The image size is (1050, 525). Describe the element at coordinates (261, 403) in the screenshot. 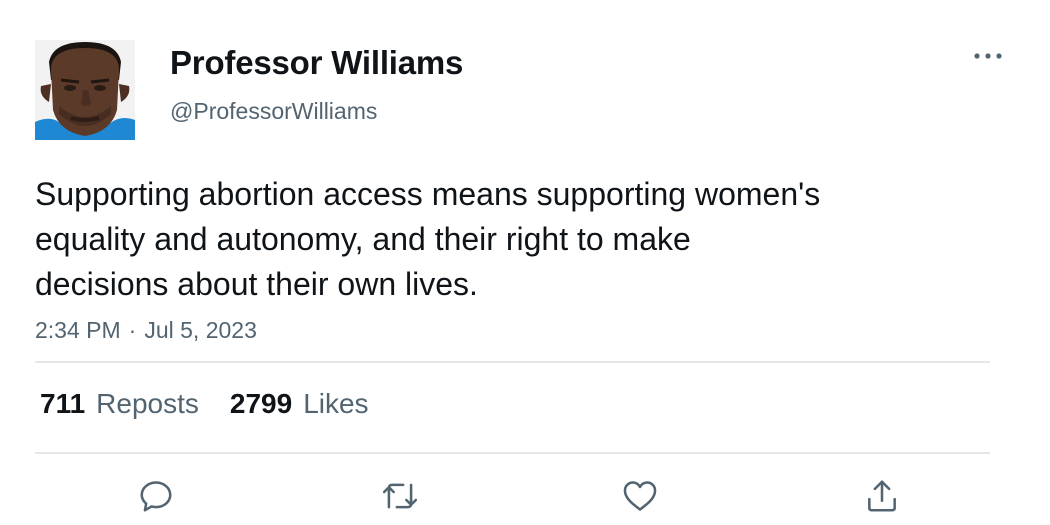

I see `likes-count: 2799` at that location.